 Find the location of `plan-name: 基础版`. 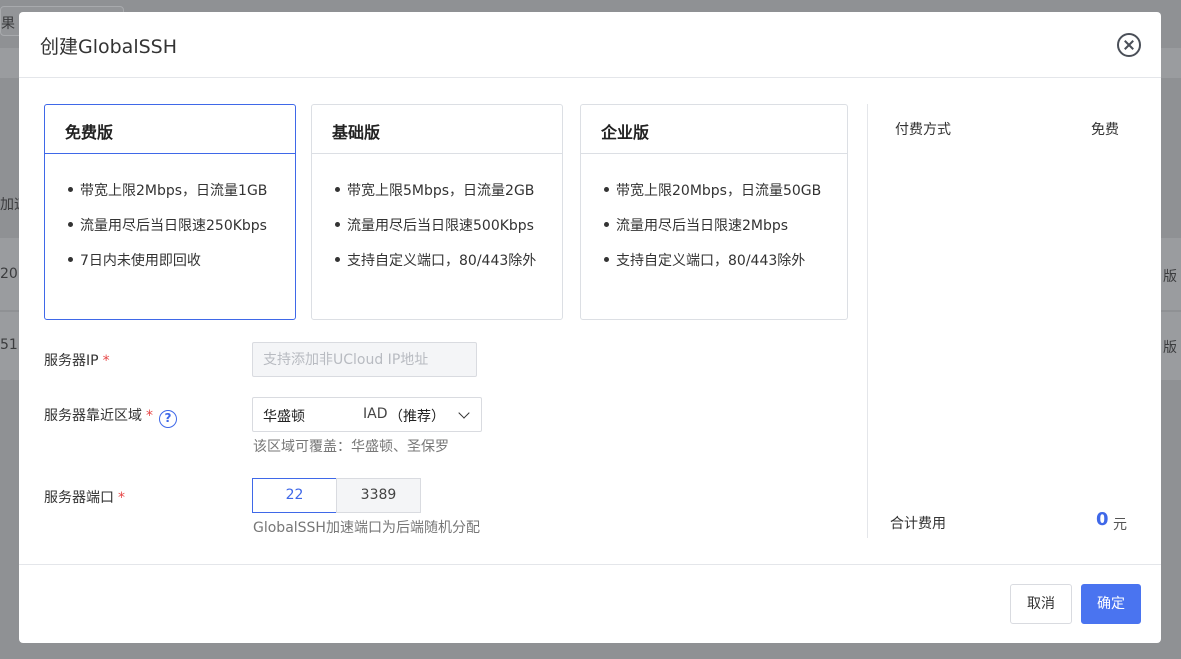

plan-name: 基础版 is located at coordinates (437, 129).